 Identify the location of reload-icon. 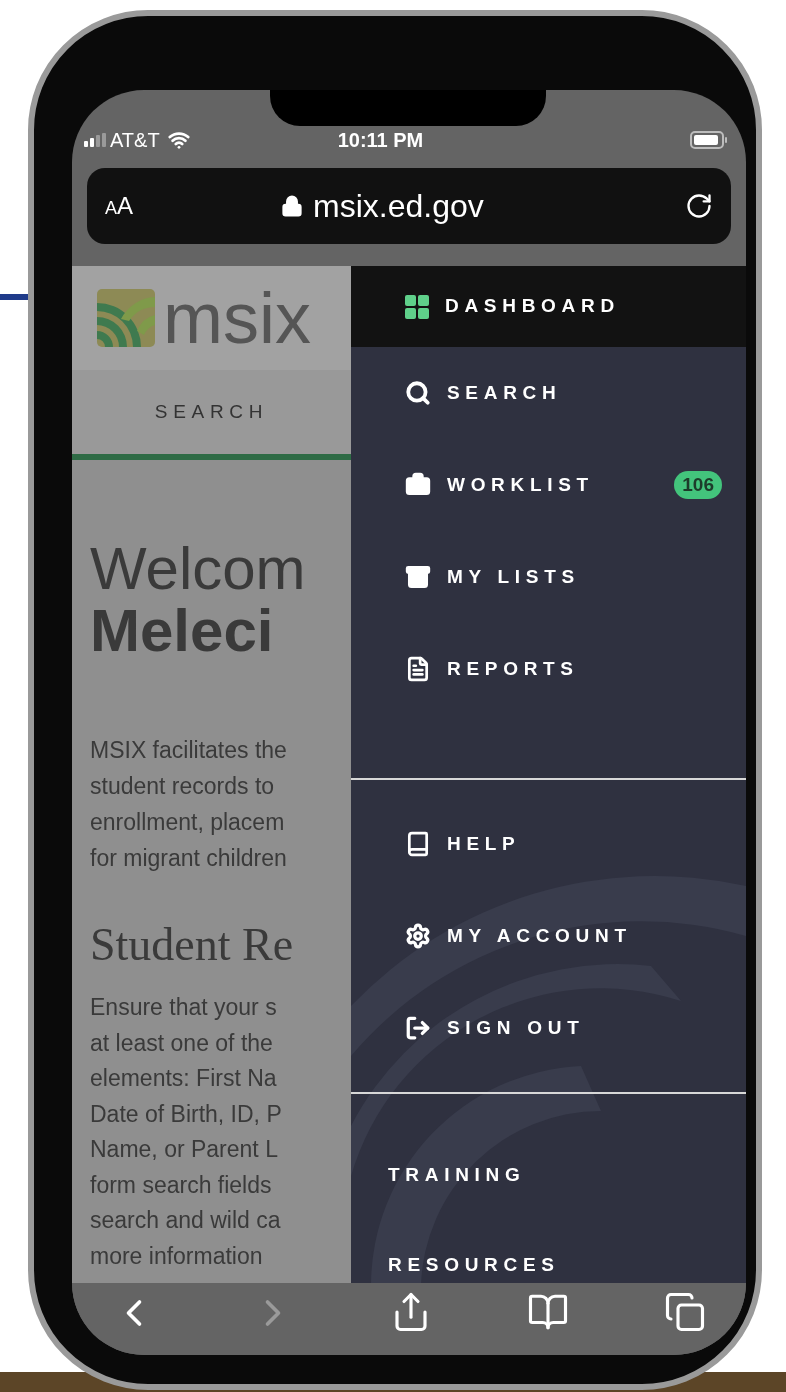
(699, 206).